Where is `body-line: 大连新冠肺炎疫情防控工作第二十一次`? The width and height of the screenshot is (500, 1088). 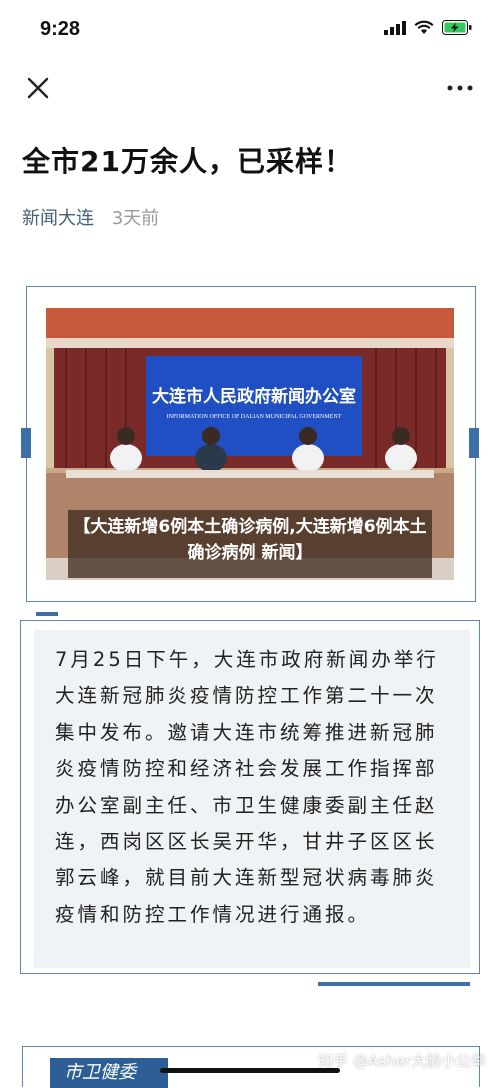
body-line: 大连新冠肺炎疫情防控工作第二十一次 is located at coordinates (246, 696).